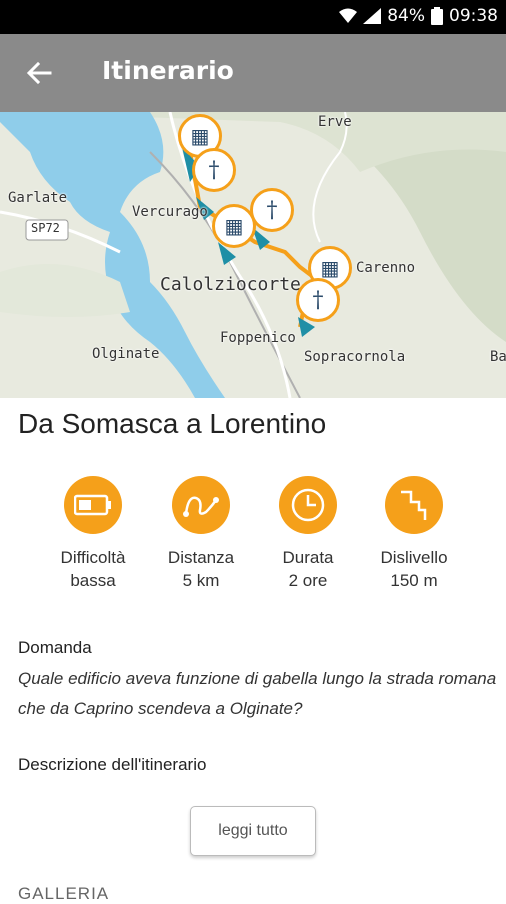 The image size is (506, 904). What do you see at coordinates (335, 122) in the screenshot?
I see `map-label-erve: Erve` at bounding box center [335, 122].